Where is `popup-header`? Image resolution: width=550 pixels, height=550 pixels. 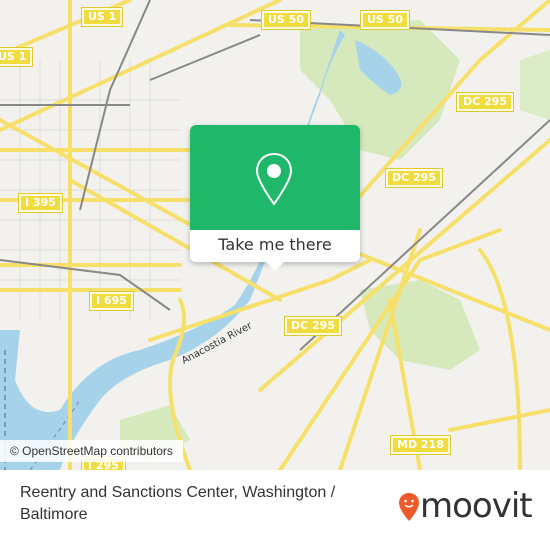
popup-header is located at coordinates (275, 177).